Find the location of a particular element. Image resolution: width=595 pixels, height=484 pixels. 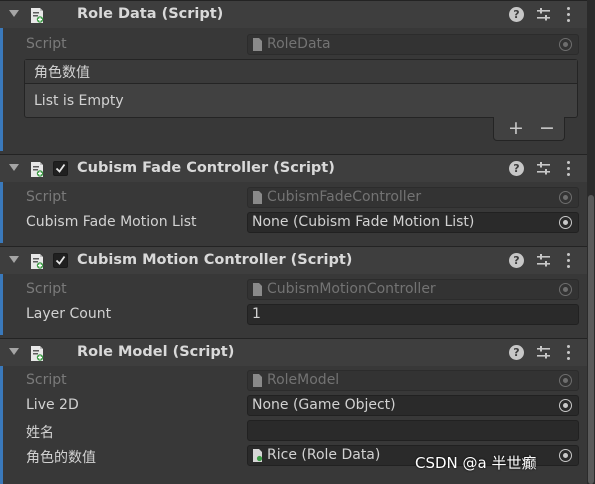

script-value: CubismMotionController is located at coordinates (351, 289).